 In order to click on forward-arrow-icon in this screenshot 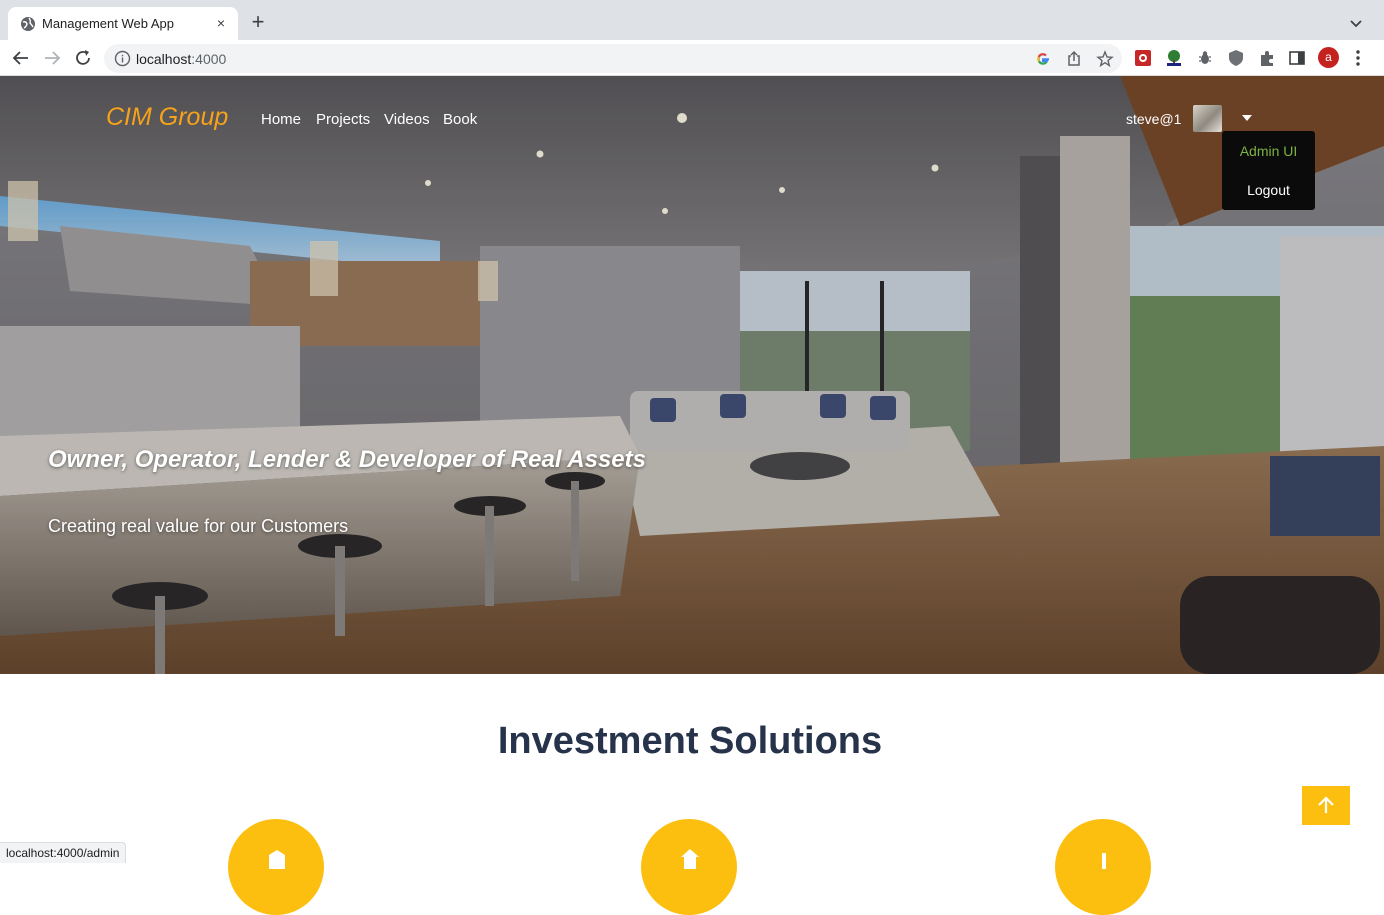, I will do `click(52, 58)`.